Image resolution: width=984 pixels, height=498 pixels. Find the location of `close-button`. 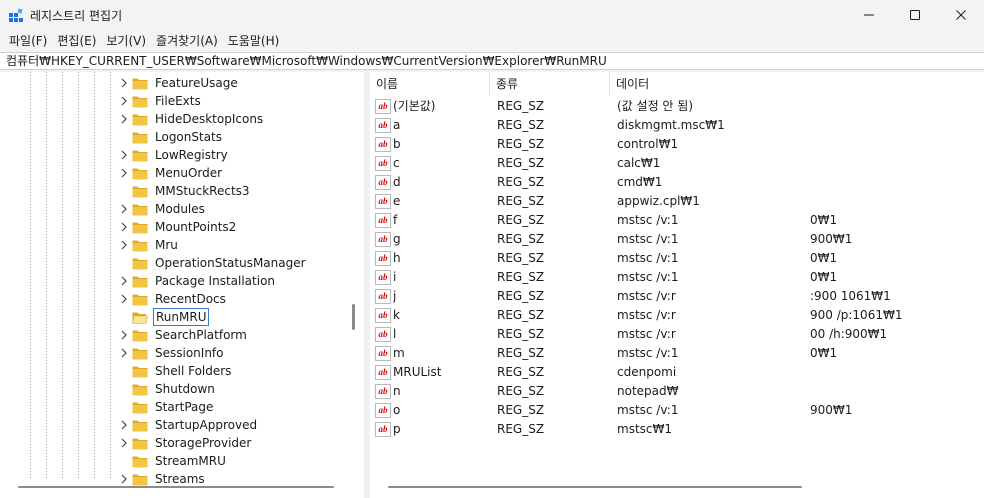

close-button is located at coordinates (961, 15).